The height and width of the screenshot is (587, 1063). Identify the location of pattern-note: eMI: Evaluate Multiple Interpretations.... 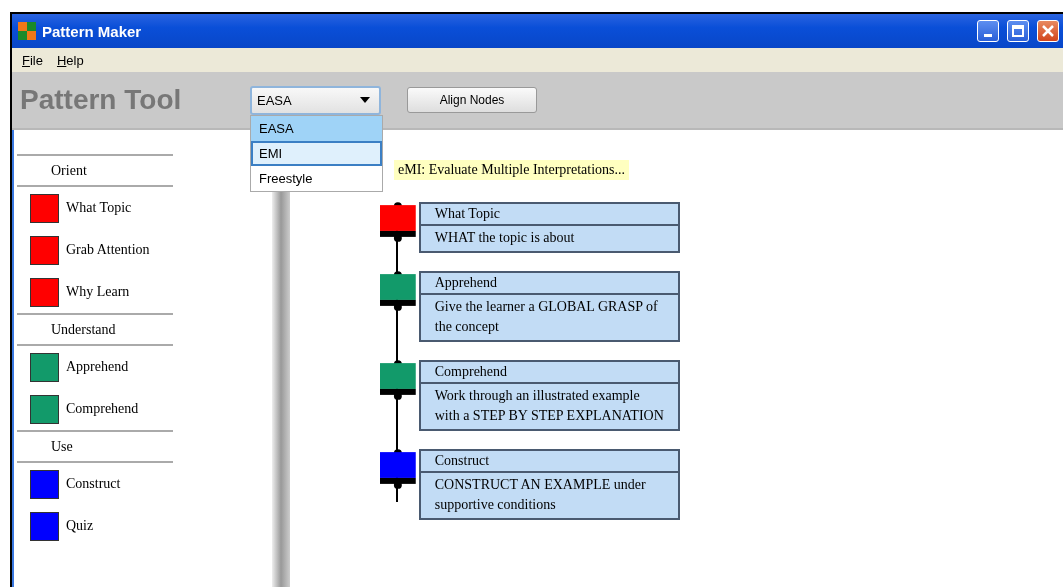
(512, 170).